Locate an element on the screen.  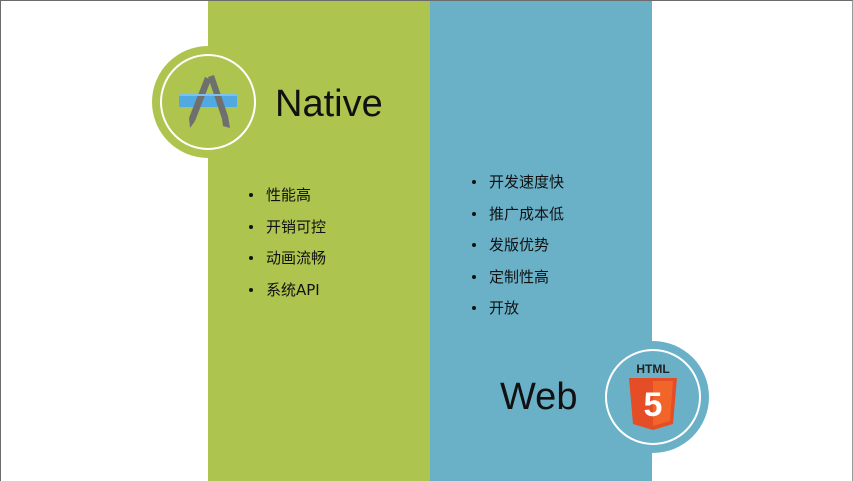
list-item: 系统API is located at coordinates (287, 296).